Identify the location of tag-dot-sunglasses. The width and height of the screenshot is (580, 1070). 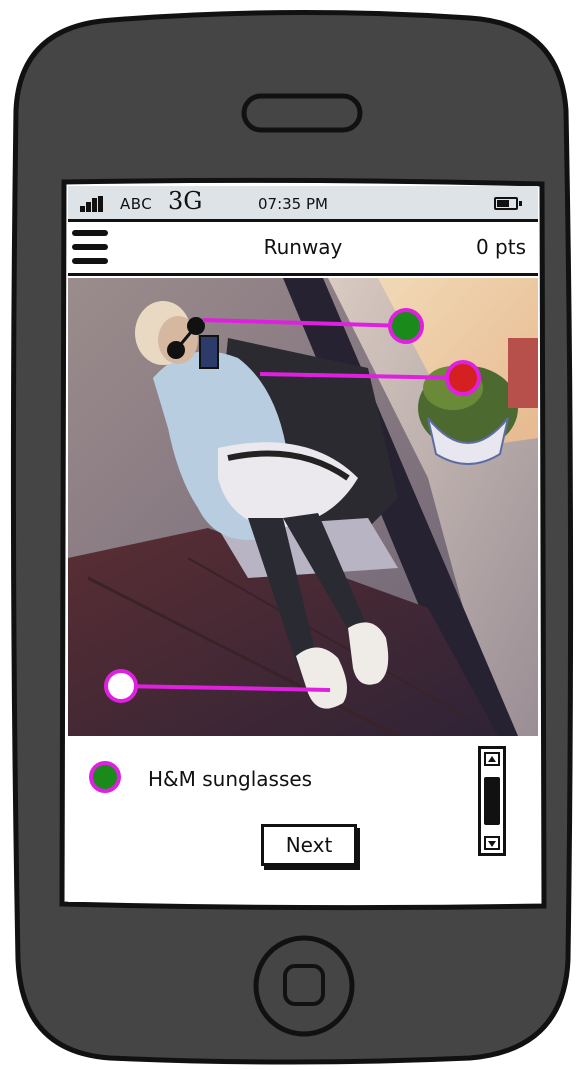
(406, 326).